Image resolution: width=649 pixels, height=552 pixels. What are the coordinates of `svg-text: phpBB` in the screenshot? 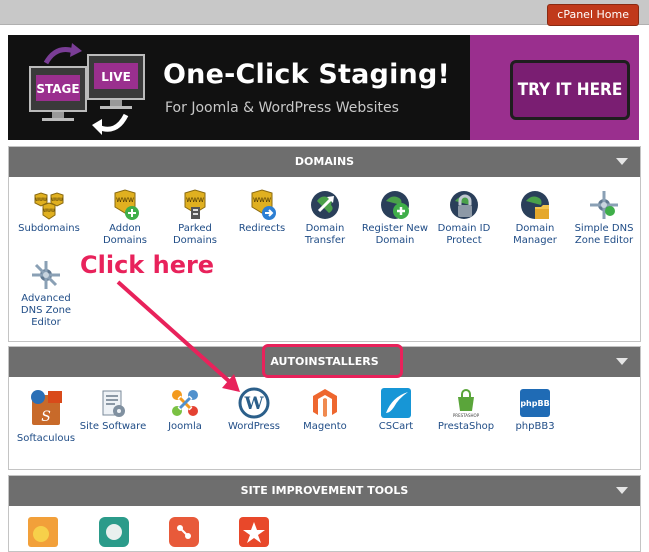 It's located at (534, 403).